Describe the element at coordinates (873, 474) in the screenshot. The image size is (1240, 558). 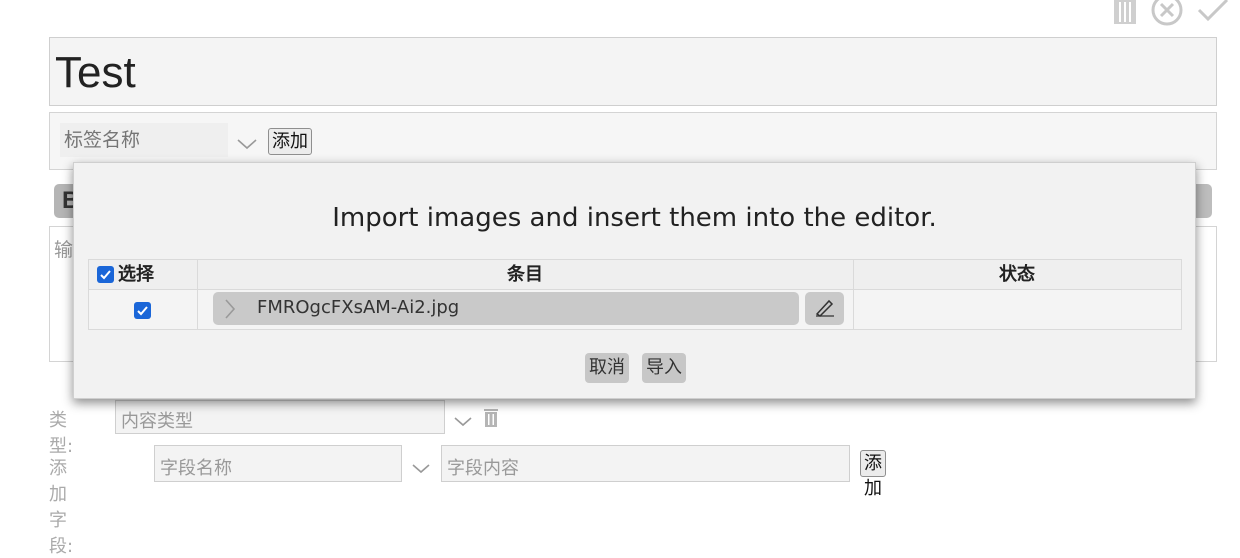
I see `add-field-button: 添加` at that location.